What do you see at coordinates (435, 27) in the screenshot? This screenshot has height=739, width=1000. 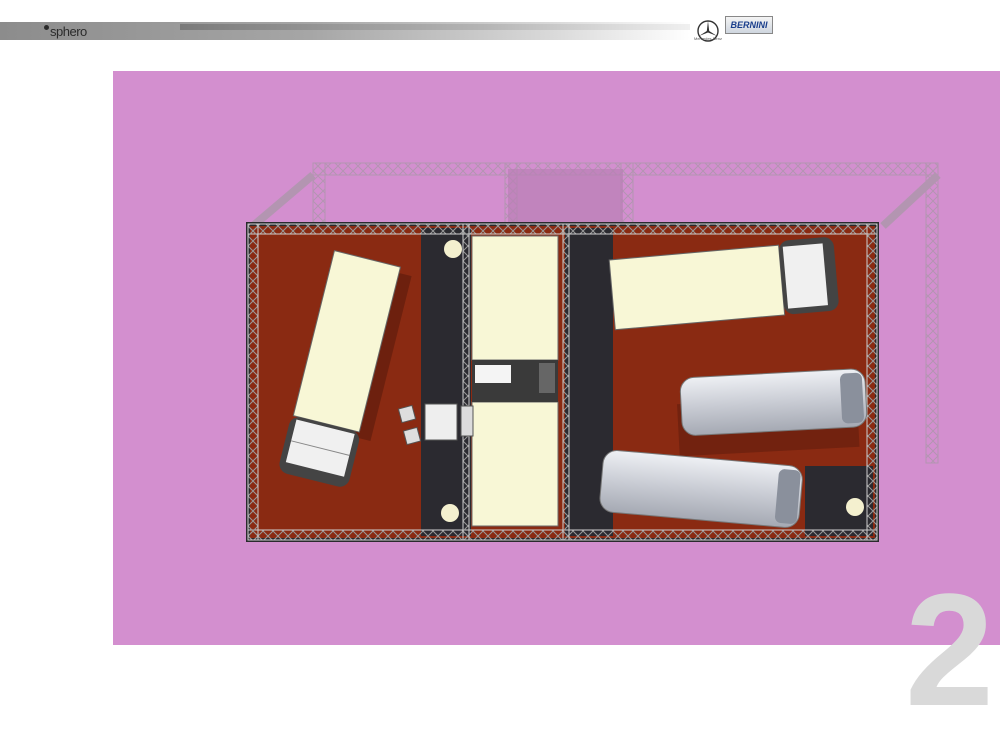 I see `header-bar-accent` at bounding box center [435, 27].